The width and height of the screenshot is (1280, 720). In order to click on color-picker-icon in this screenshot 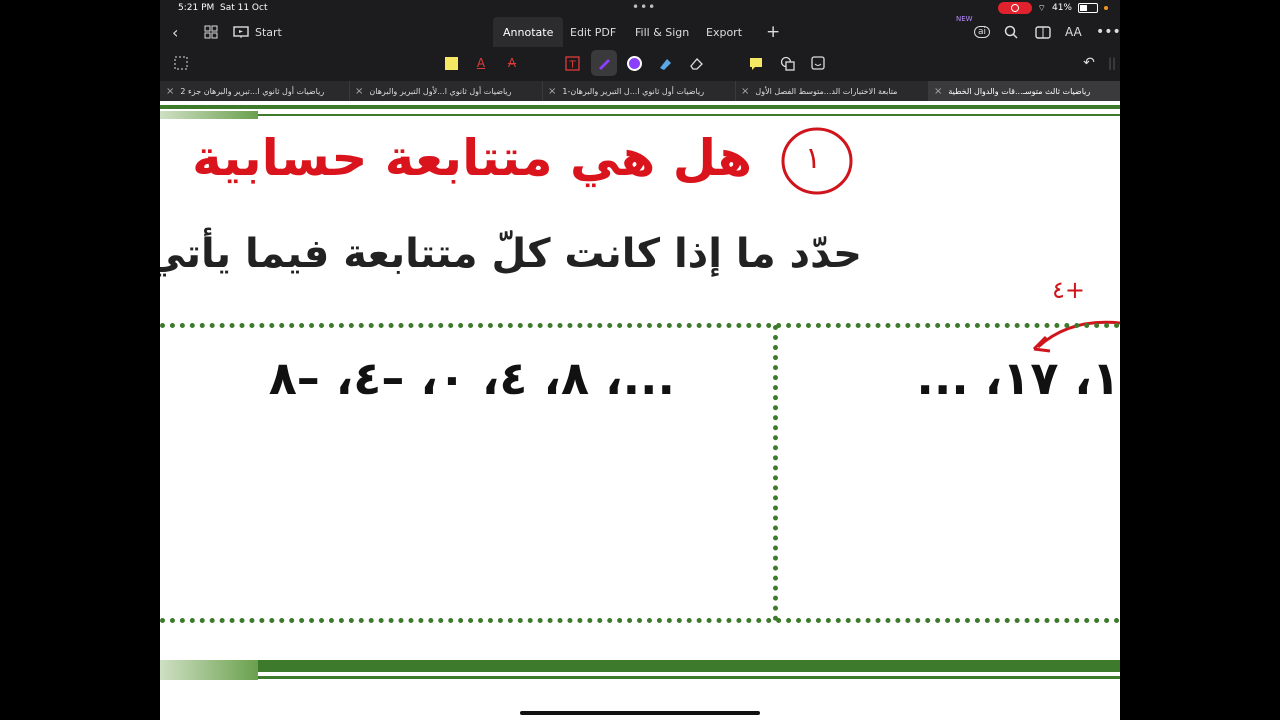, I will do `click(634, 63)`.